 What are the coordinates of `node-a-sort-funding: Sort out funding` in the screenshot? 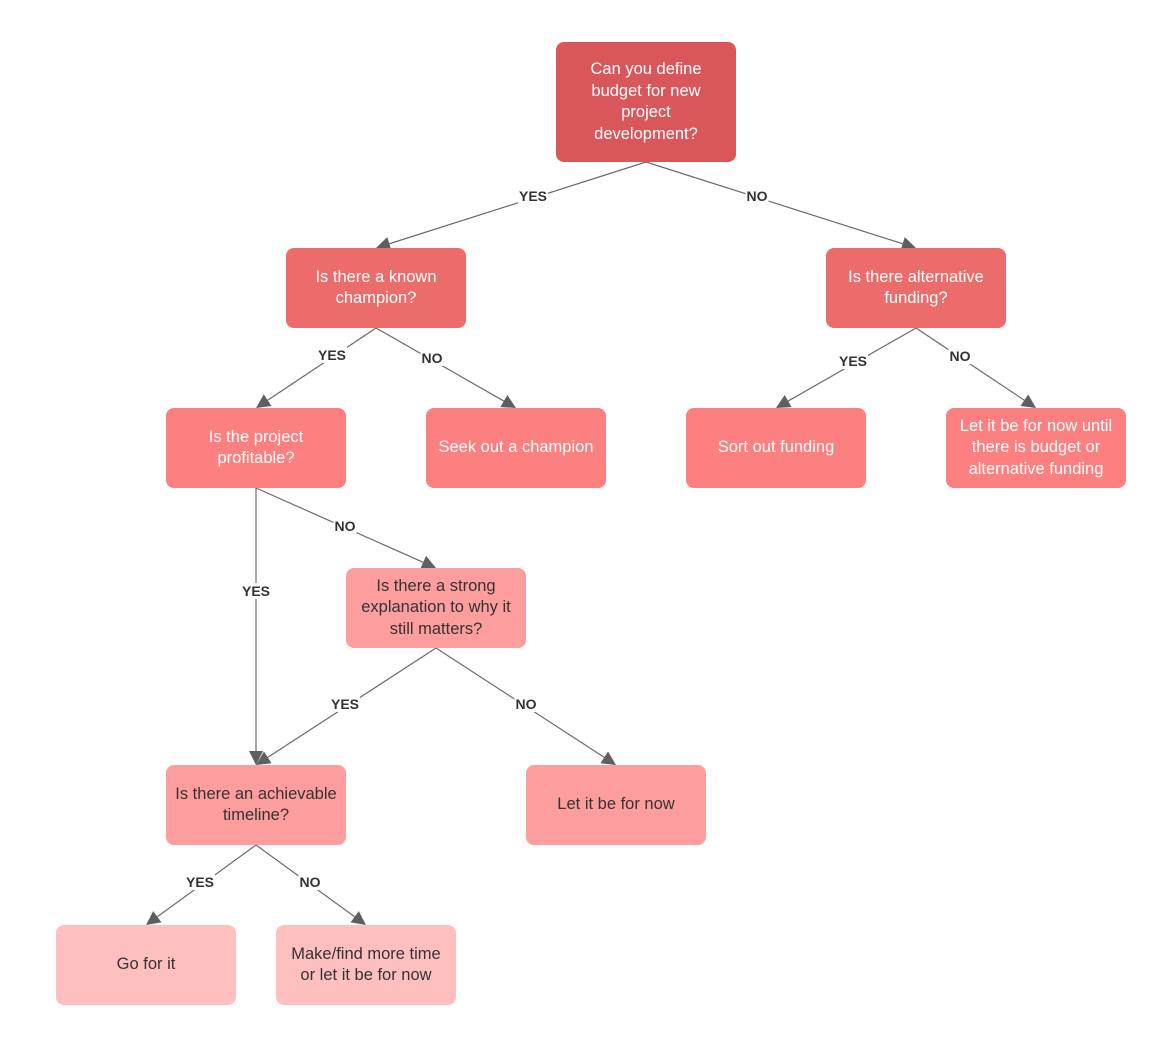 It's located at (776, 448).